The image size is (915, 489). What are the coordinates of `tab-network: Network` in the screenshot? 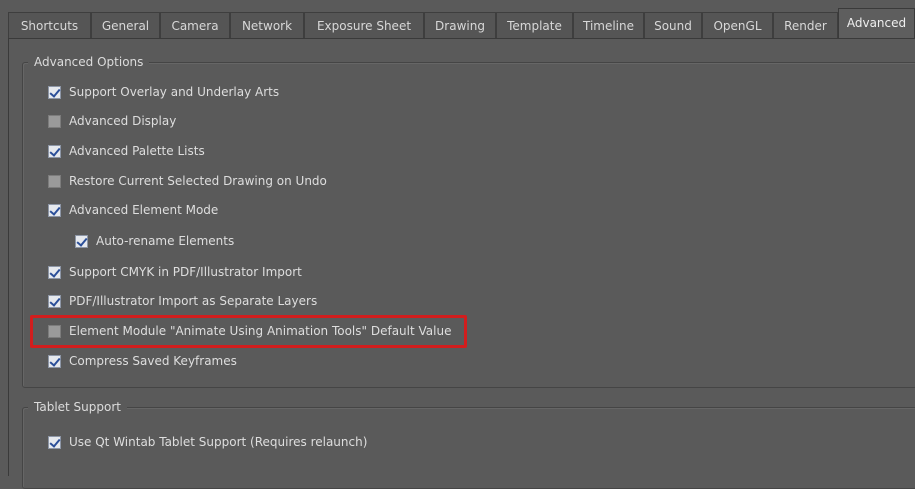 It's located at (267, 25).